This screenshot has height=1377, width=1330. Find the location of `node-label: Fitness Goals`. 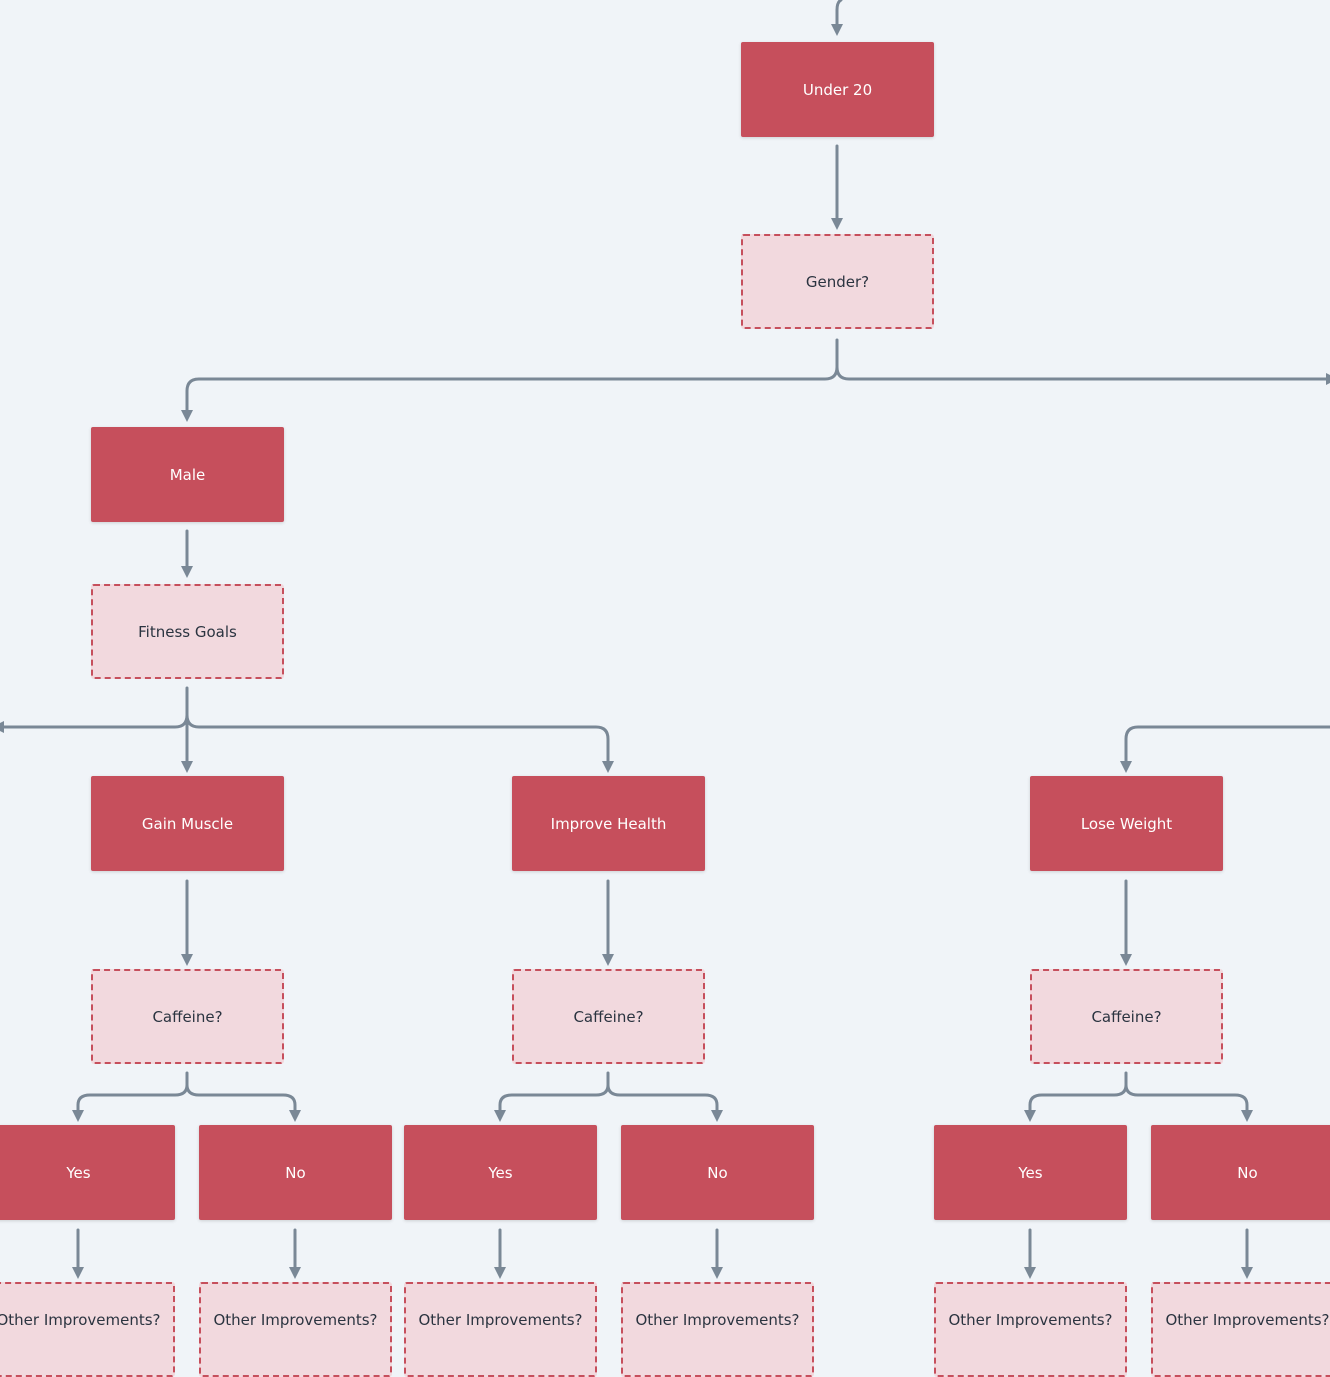

node-label: Fitness Goals is located at coordinates (187, 631).